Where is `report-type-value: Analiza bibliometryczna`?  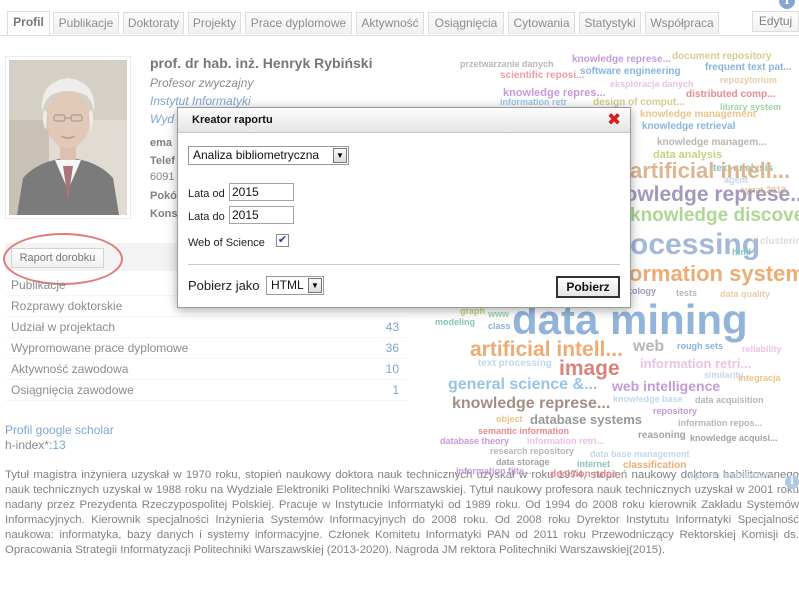
report-type-value: Analiza bibliometryczna is located at coordinates (256, 155).